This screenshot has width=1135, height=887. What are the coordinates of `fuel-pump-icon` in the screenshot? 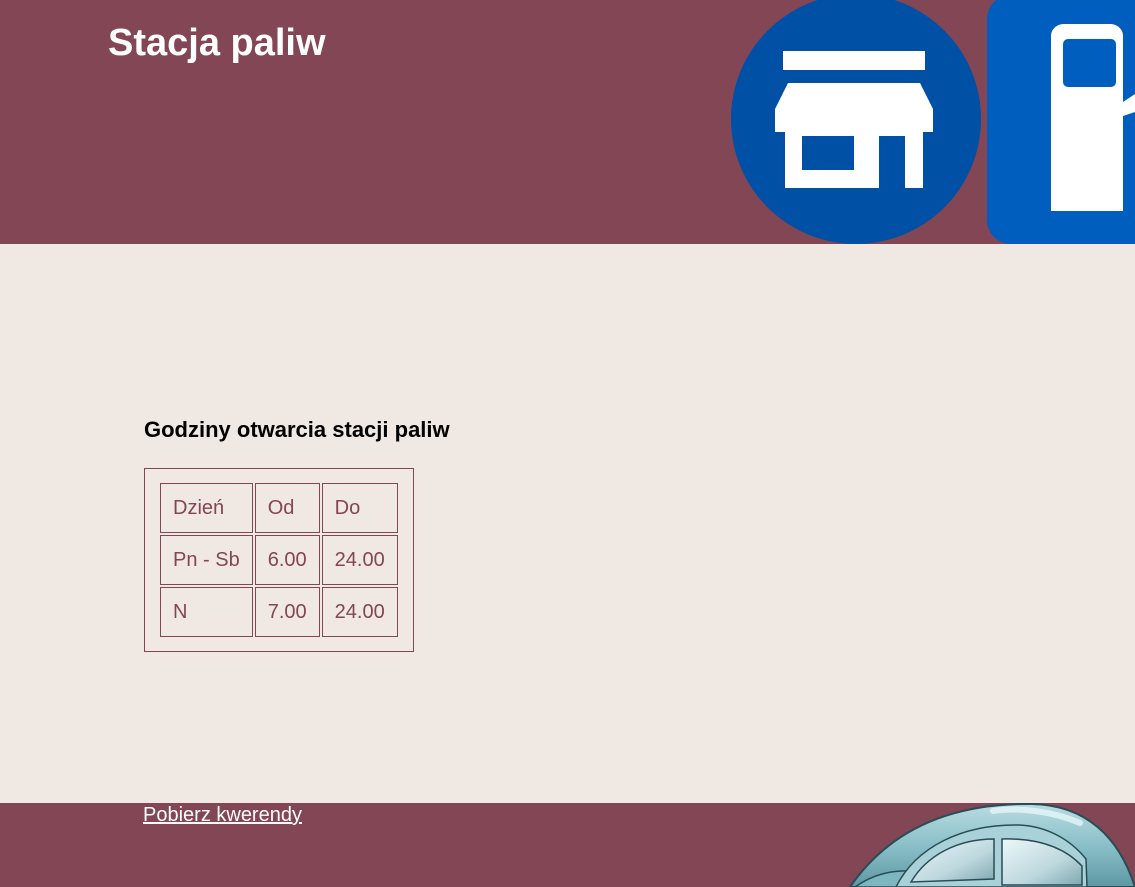 It's located at (1061, 122).